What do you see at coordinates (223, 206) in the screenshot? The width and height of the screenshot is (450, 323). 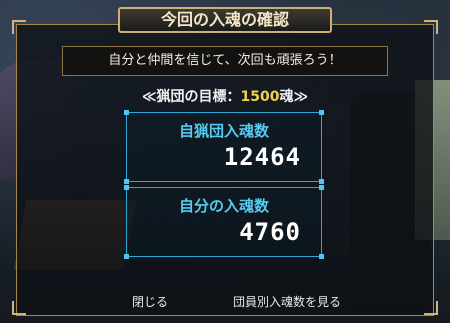 I see `self-count-label: 自分の入魂数` at bounding box center [223, 206].